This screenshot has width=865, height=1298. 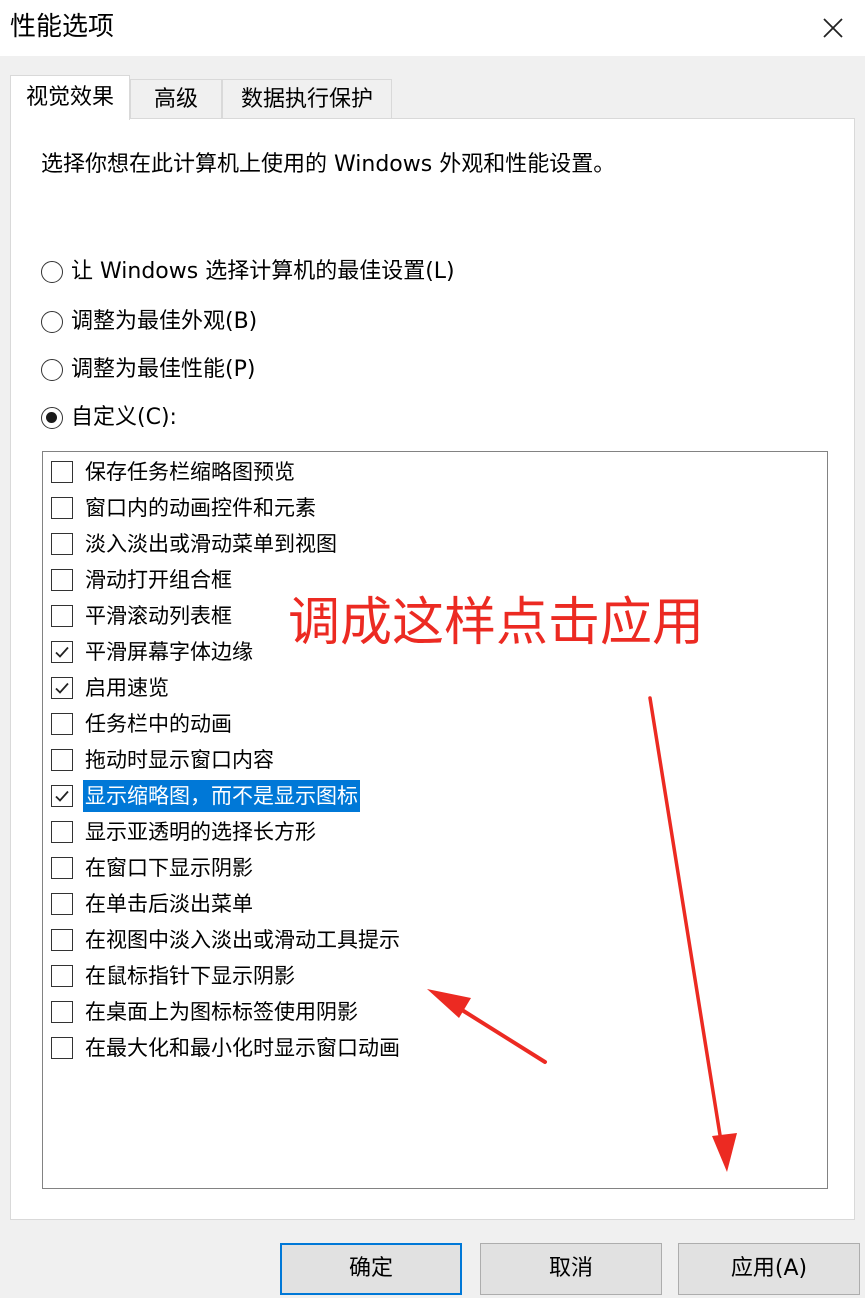 I want to click on list-item-label: 在单击后淡出菜单, so click(x=169, y=904).